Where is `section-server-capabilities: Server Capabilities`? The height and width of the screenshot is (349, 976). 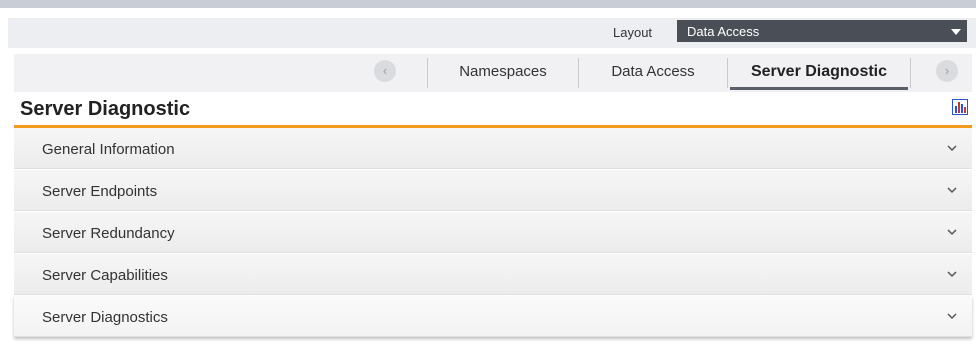
section-server-capabilities: Server Capabilities is located at coordinates (493, 274).